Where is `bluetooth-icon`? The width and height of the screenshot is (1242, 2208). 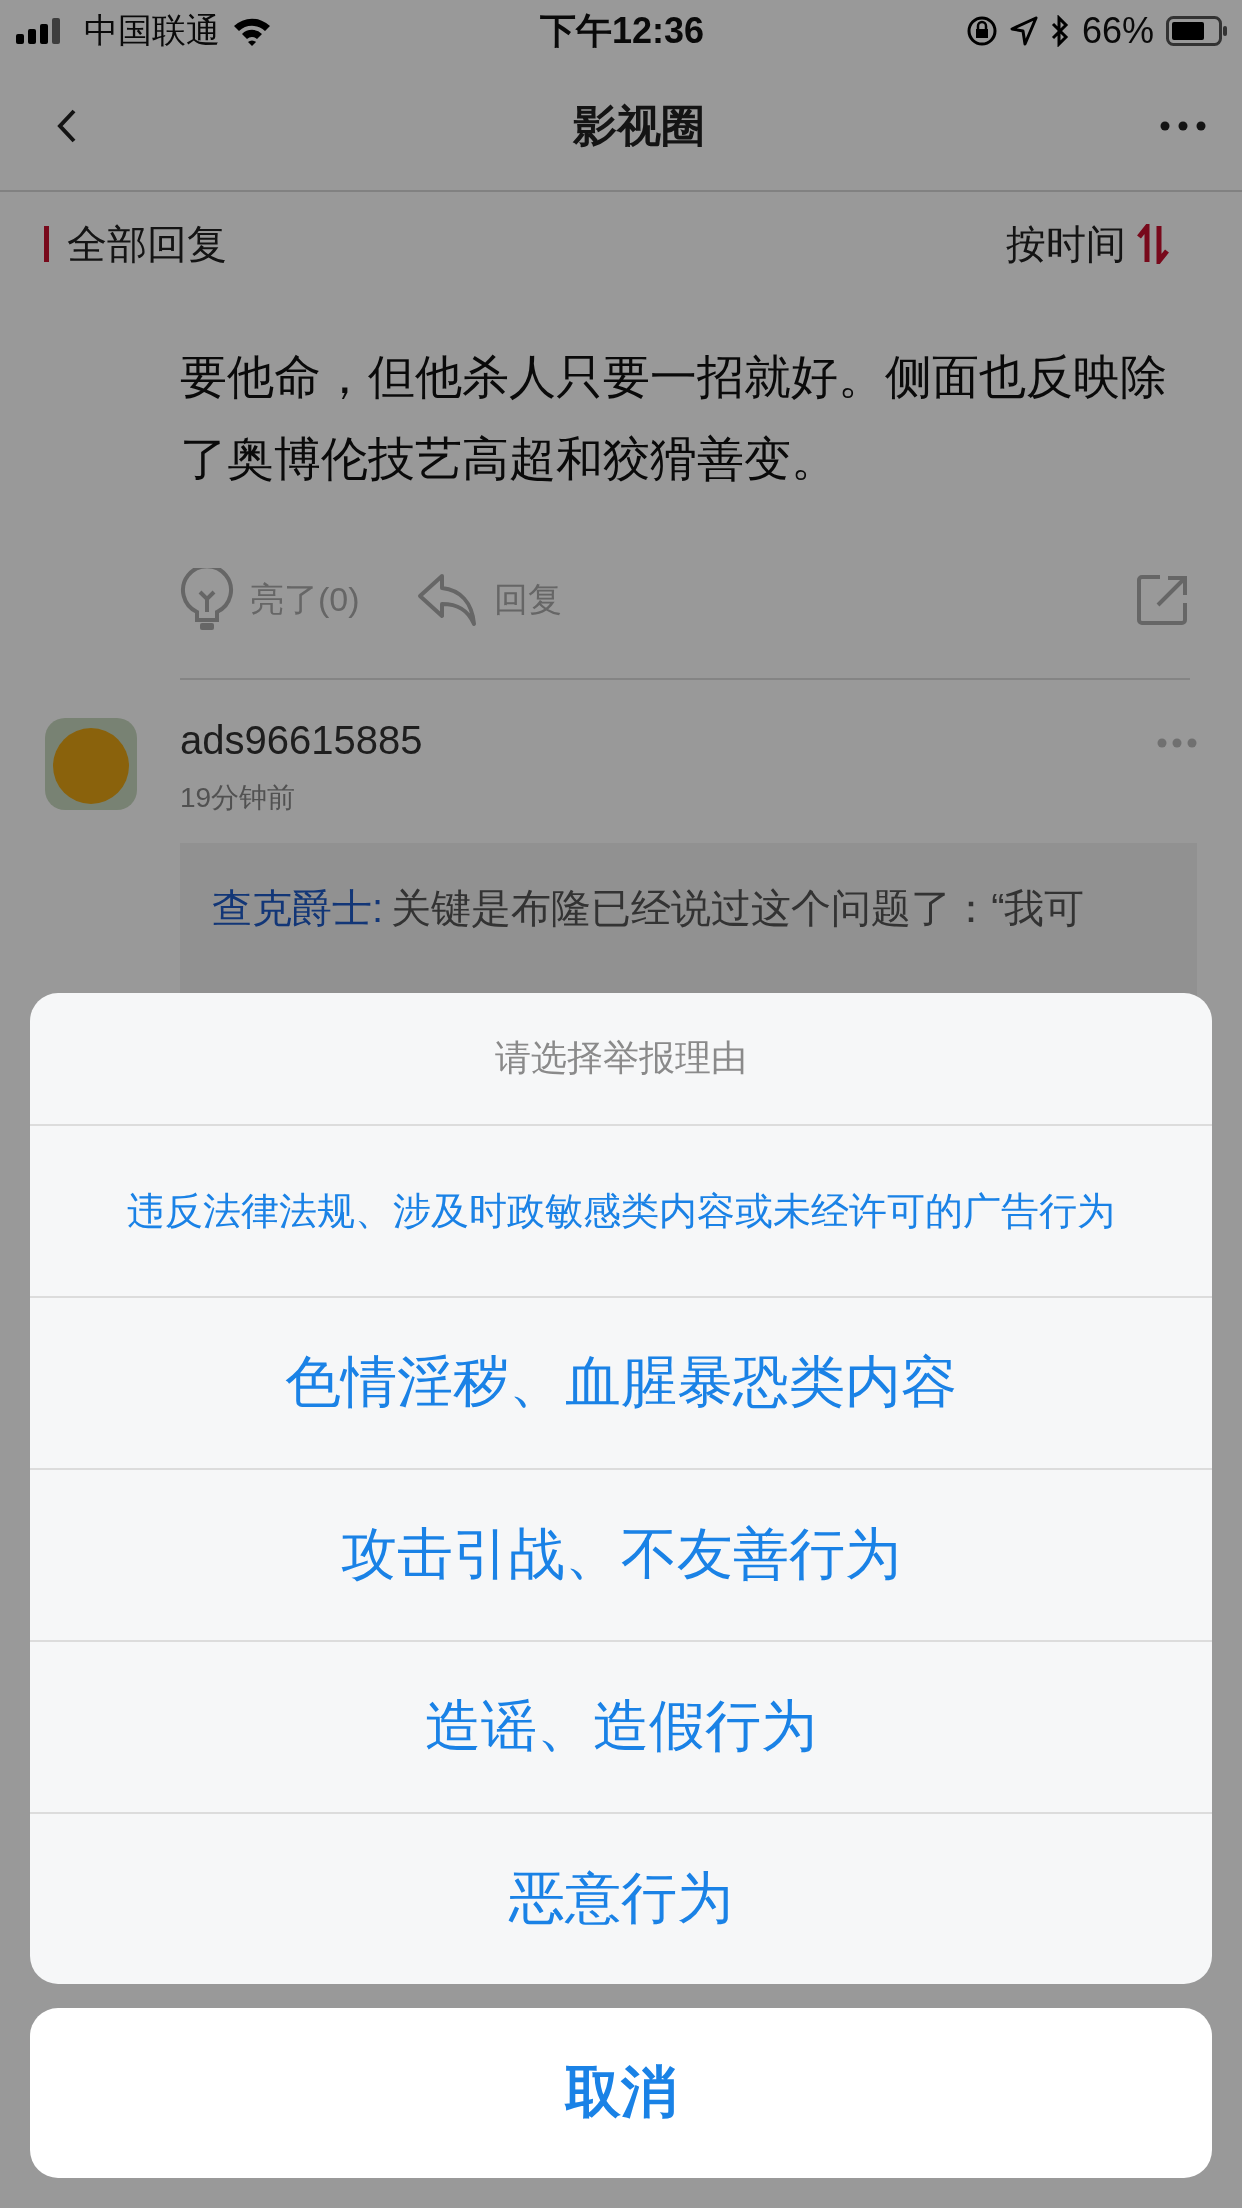 bluetooth-icon is located at coordinates (1059, 31).